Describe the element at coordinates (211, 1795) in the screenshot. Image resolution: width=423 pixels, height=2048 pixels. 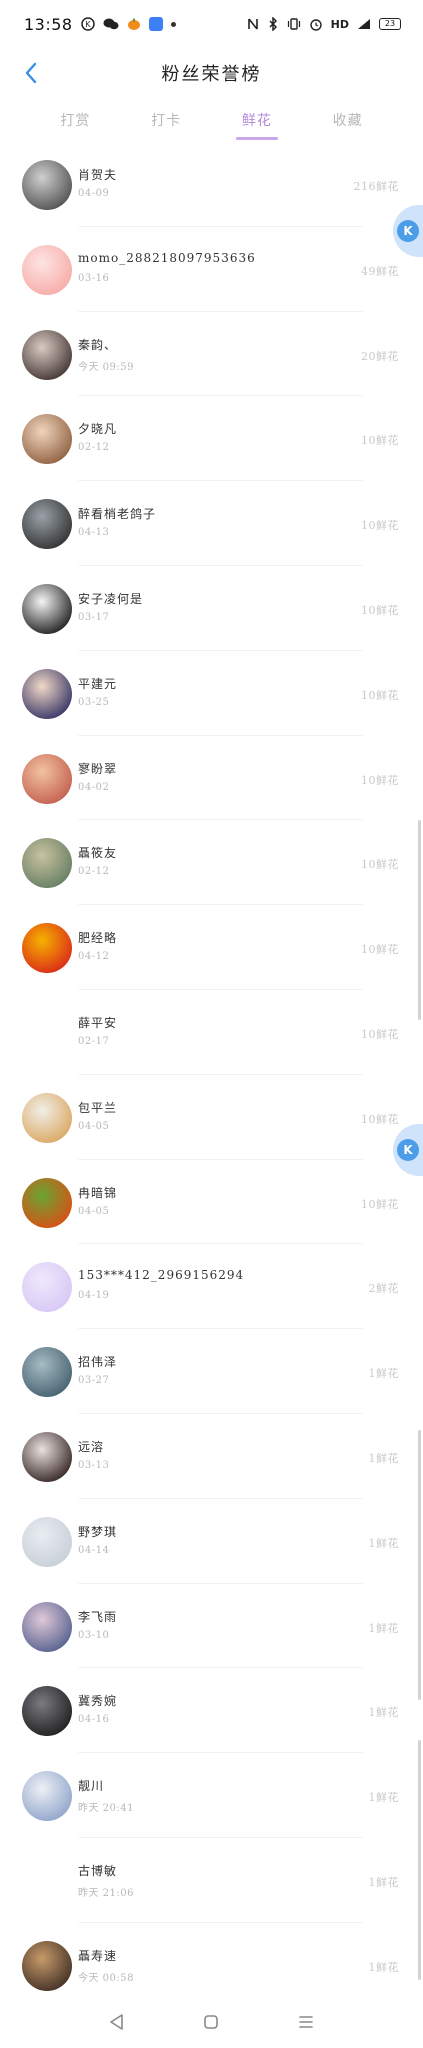
I see `list-item: 靓川 昨天 20:41 1鲜花` at that location.